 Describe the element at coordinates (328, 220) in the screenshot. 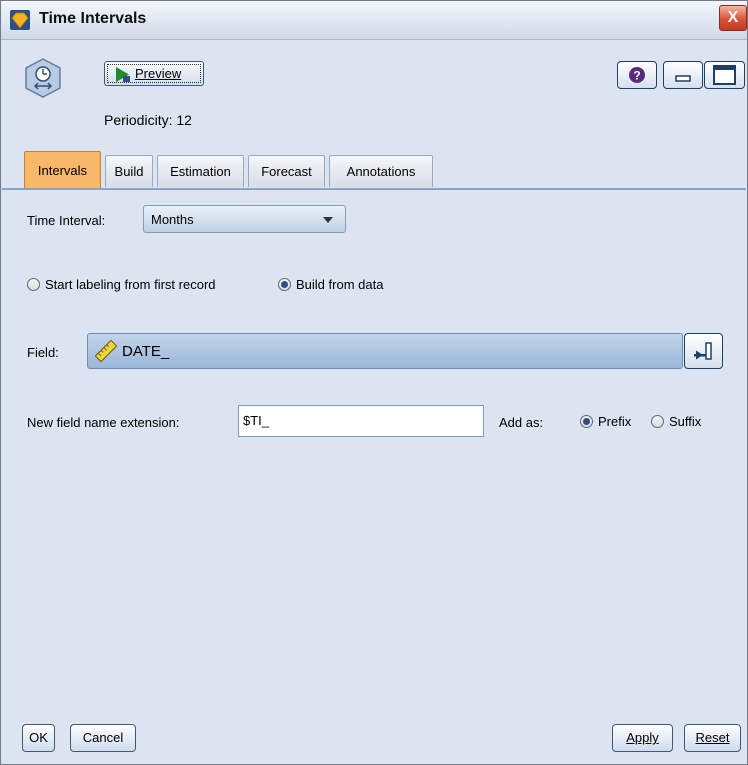

I see `chevron-down-icon` at that location.